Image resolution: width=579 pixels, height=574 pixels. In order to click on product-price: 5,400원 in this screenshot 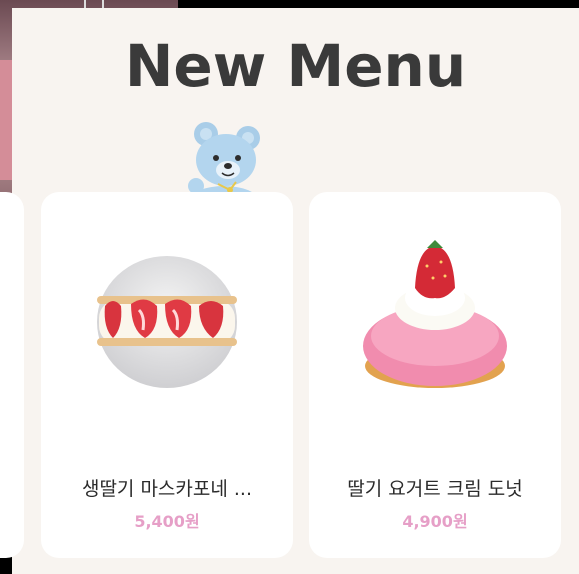, I will do `click(167, 521)`.